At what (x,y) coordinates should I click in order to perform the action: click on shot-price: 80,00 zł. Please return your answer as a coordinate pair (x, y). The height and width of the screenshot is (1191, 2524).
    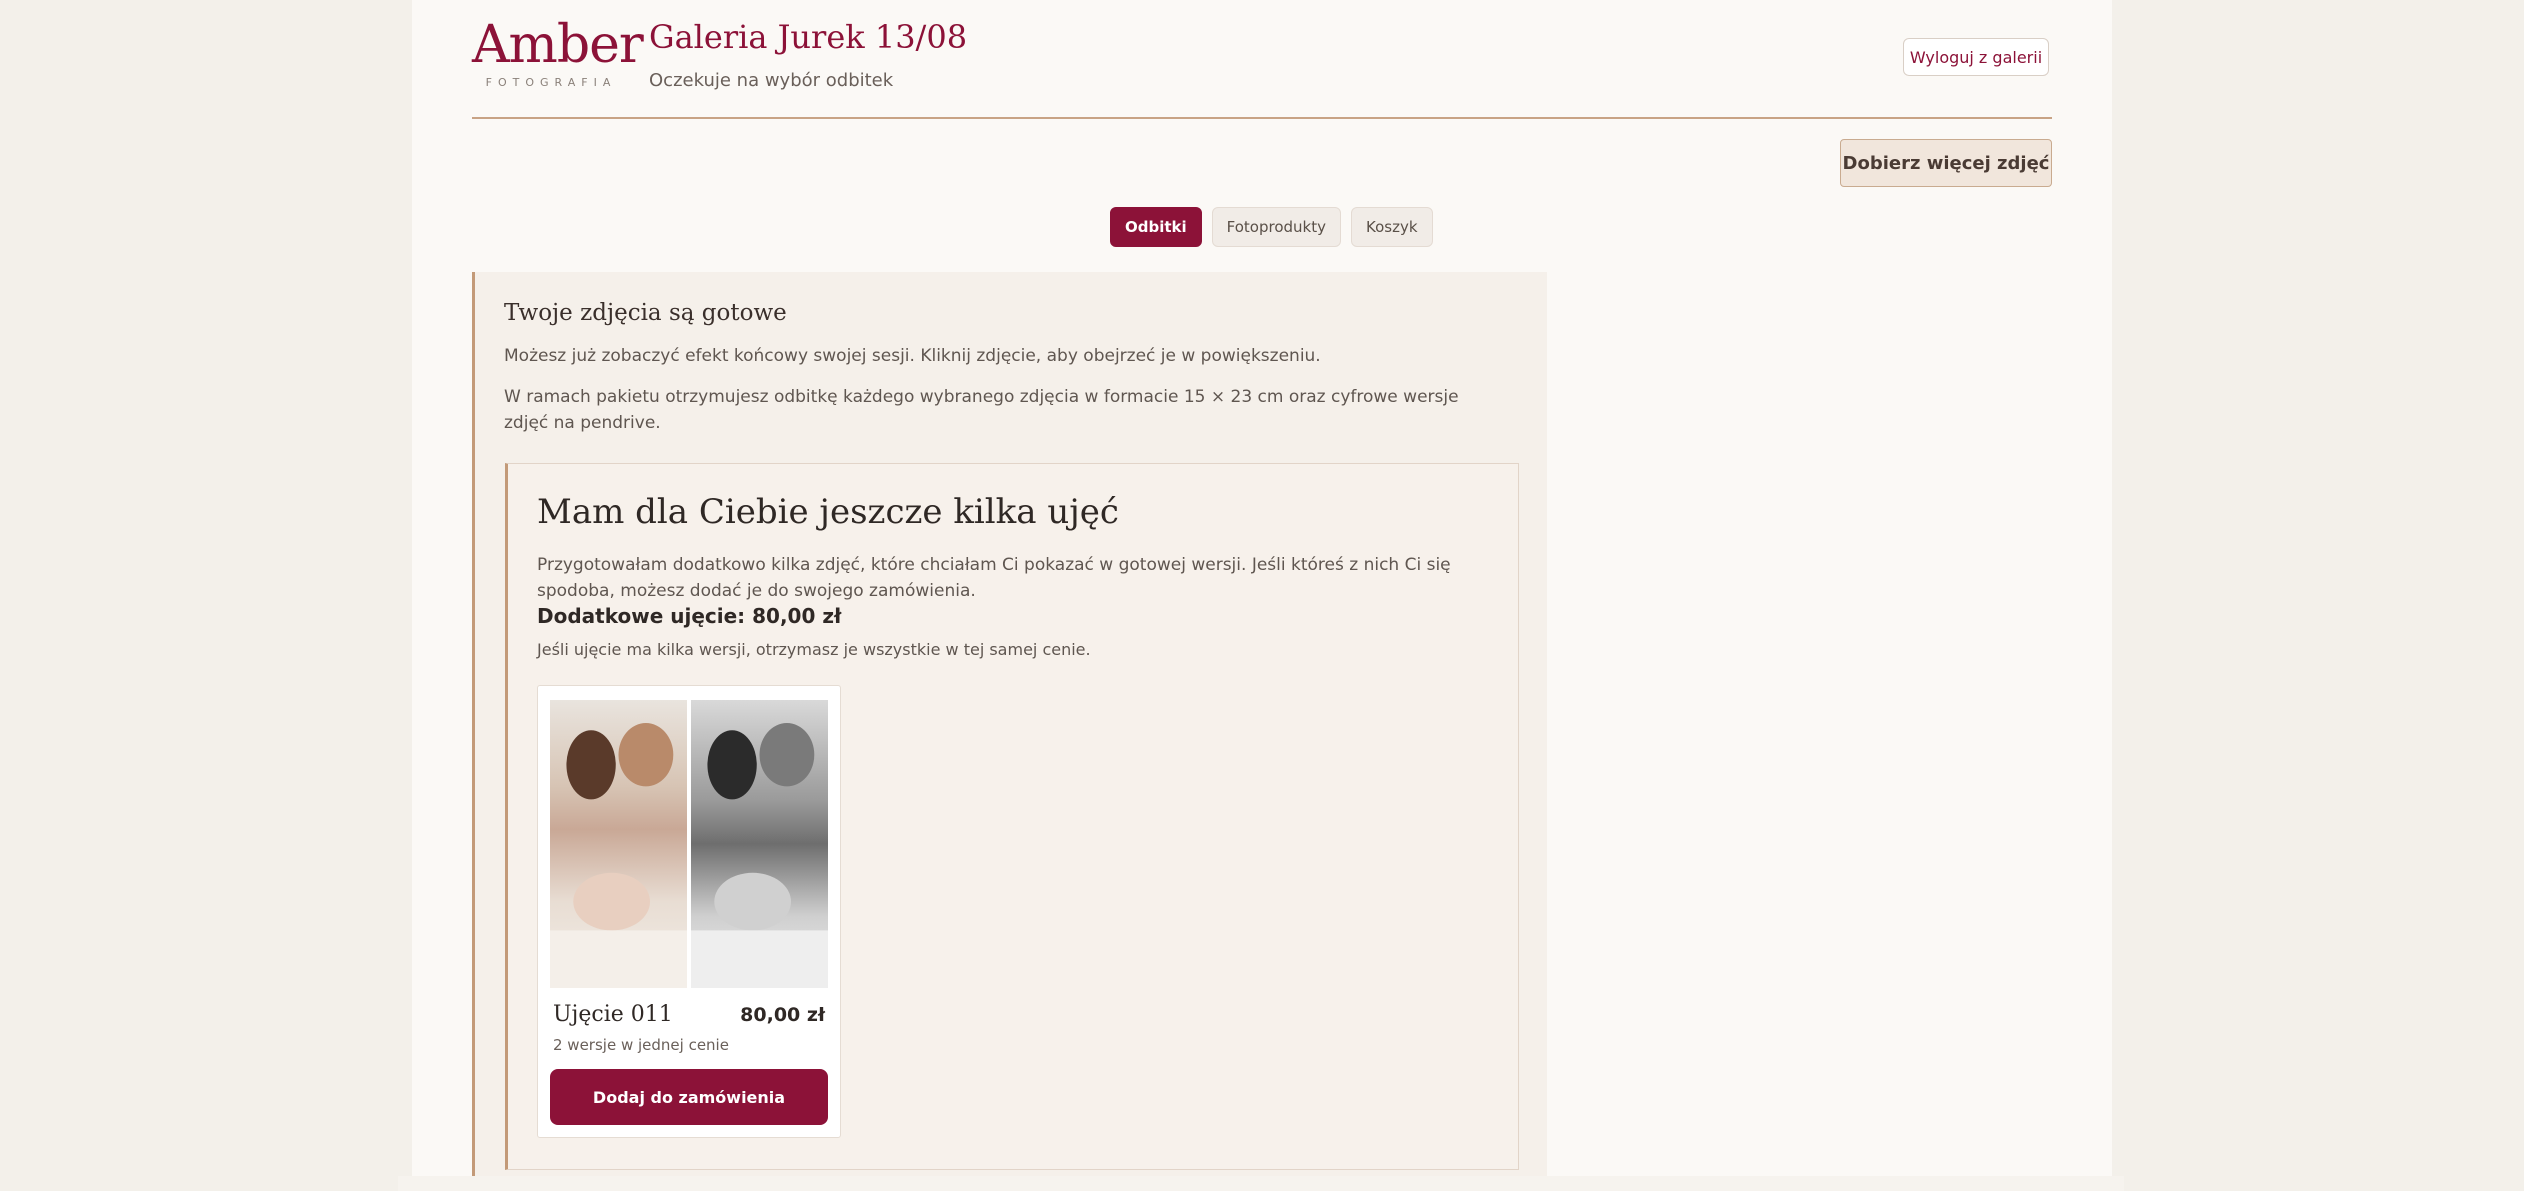
    Looking at the image, I should click on (782, 1015).